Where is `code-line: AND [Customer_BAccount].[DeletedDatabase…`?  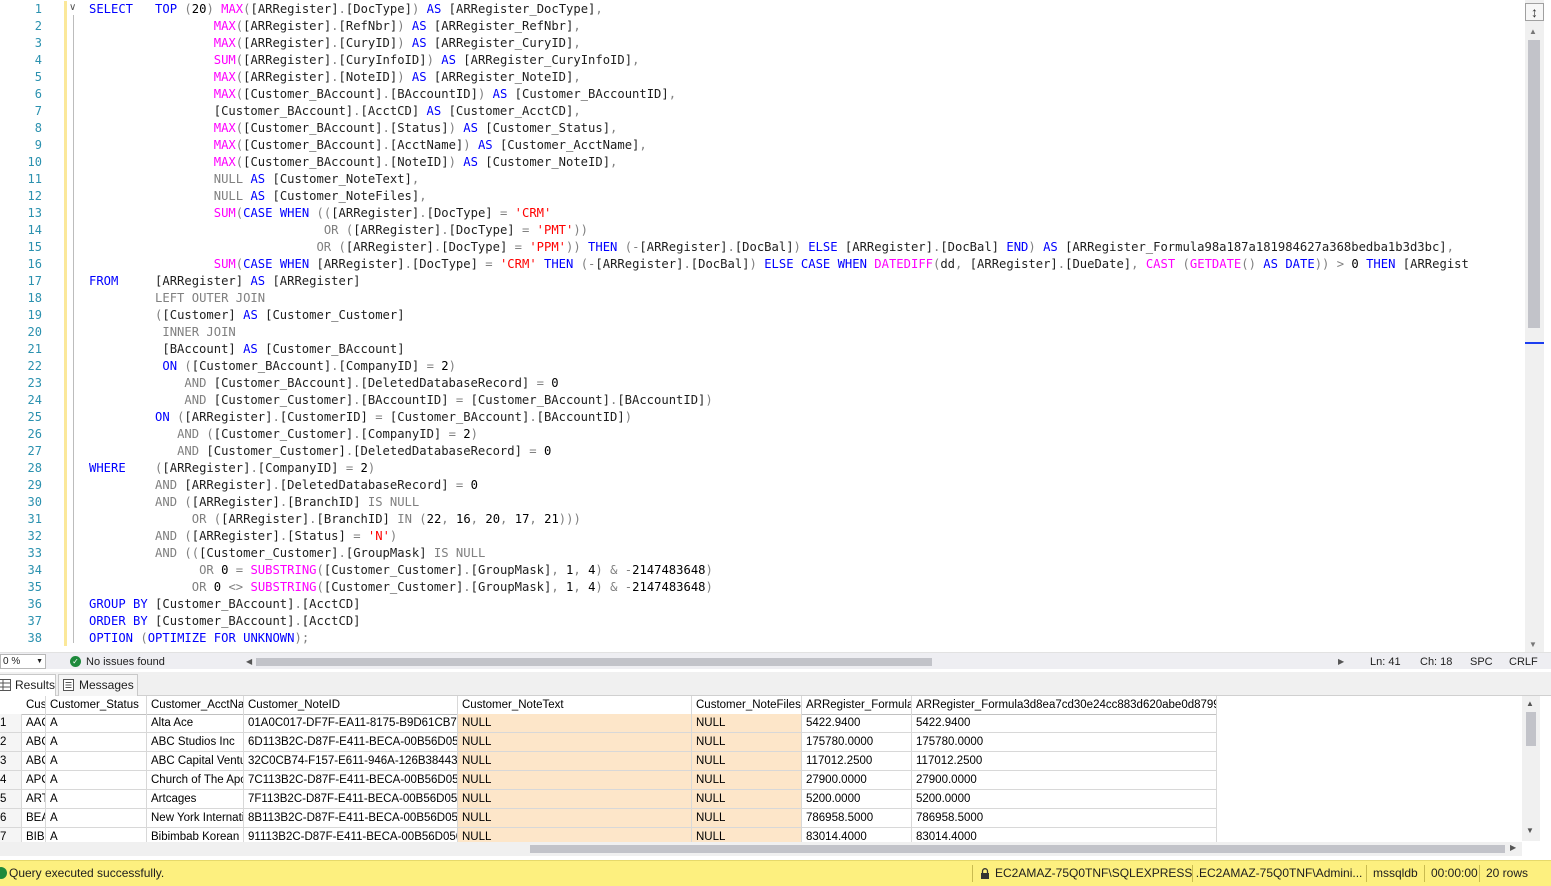
code-line: AND [Customer_BAccount].[DeletedDatabase… is located at coordinates (323, 383).